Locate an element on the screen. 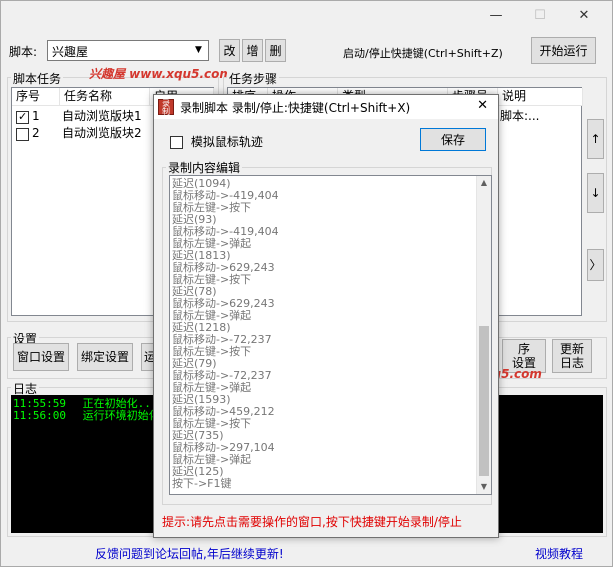 This screenshot has height=567, width=613. record-dialog-titlebar: 录制 录制脚本 录制/停止:快捷键(Ctrl+Shift+X) ✕ is located at coordinates (326, 107).